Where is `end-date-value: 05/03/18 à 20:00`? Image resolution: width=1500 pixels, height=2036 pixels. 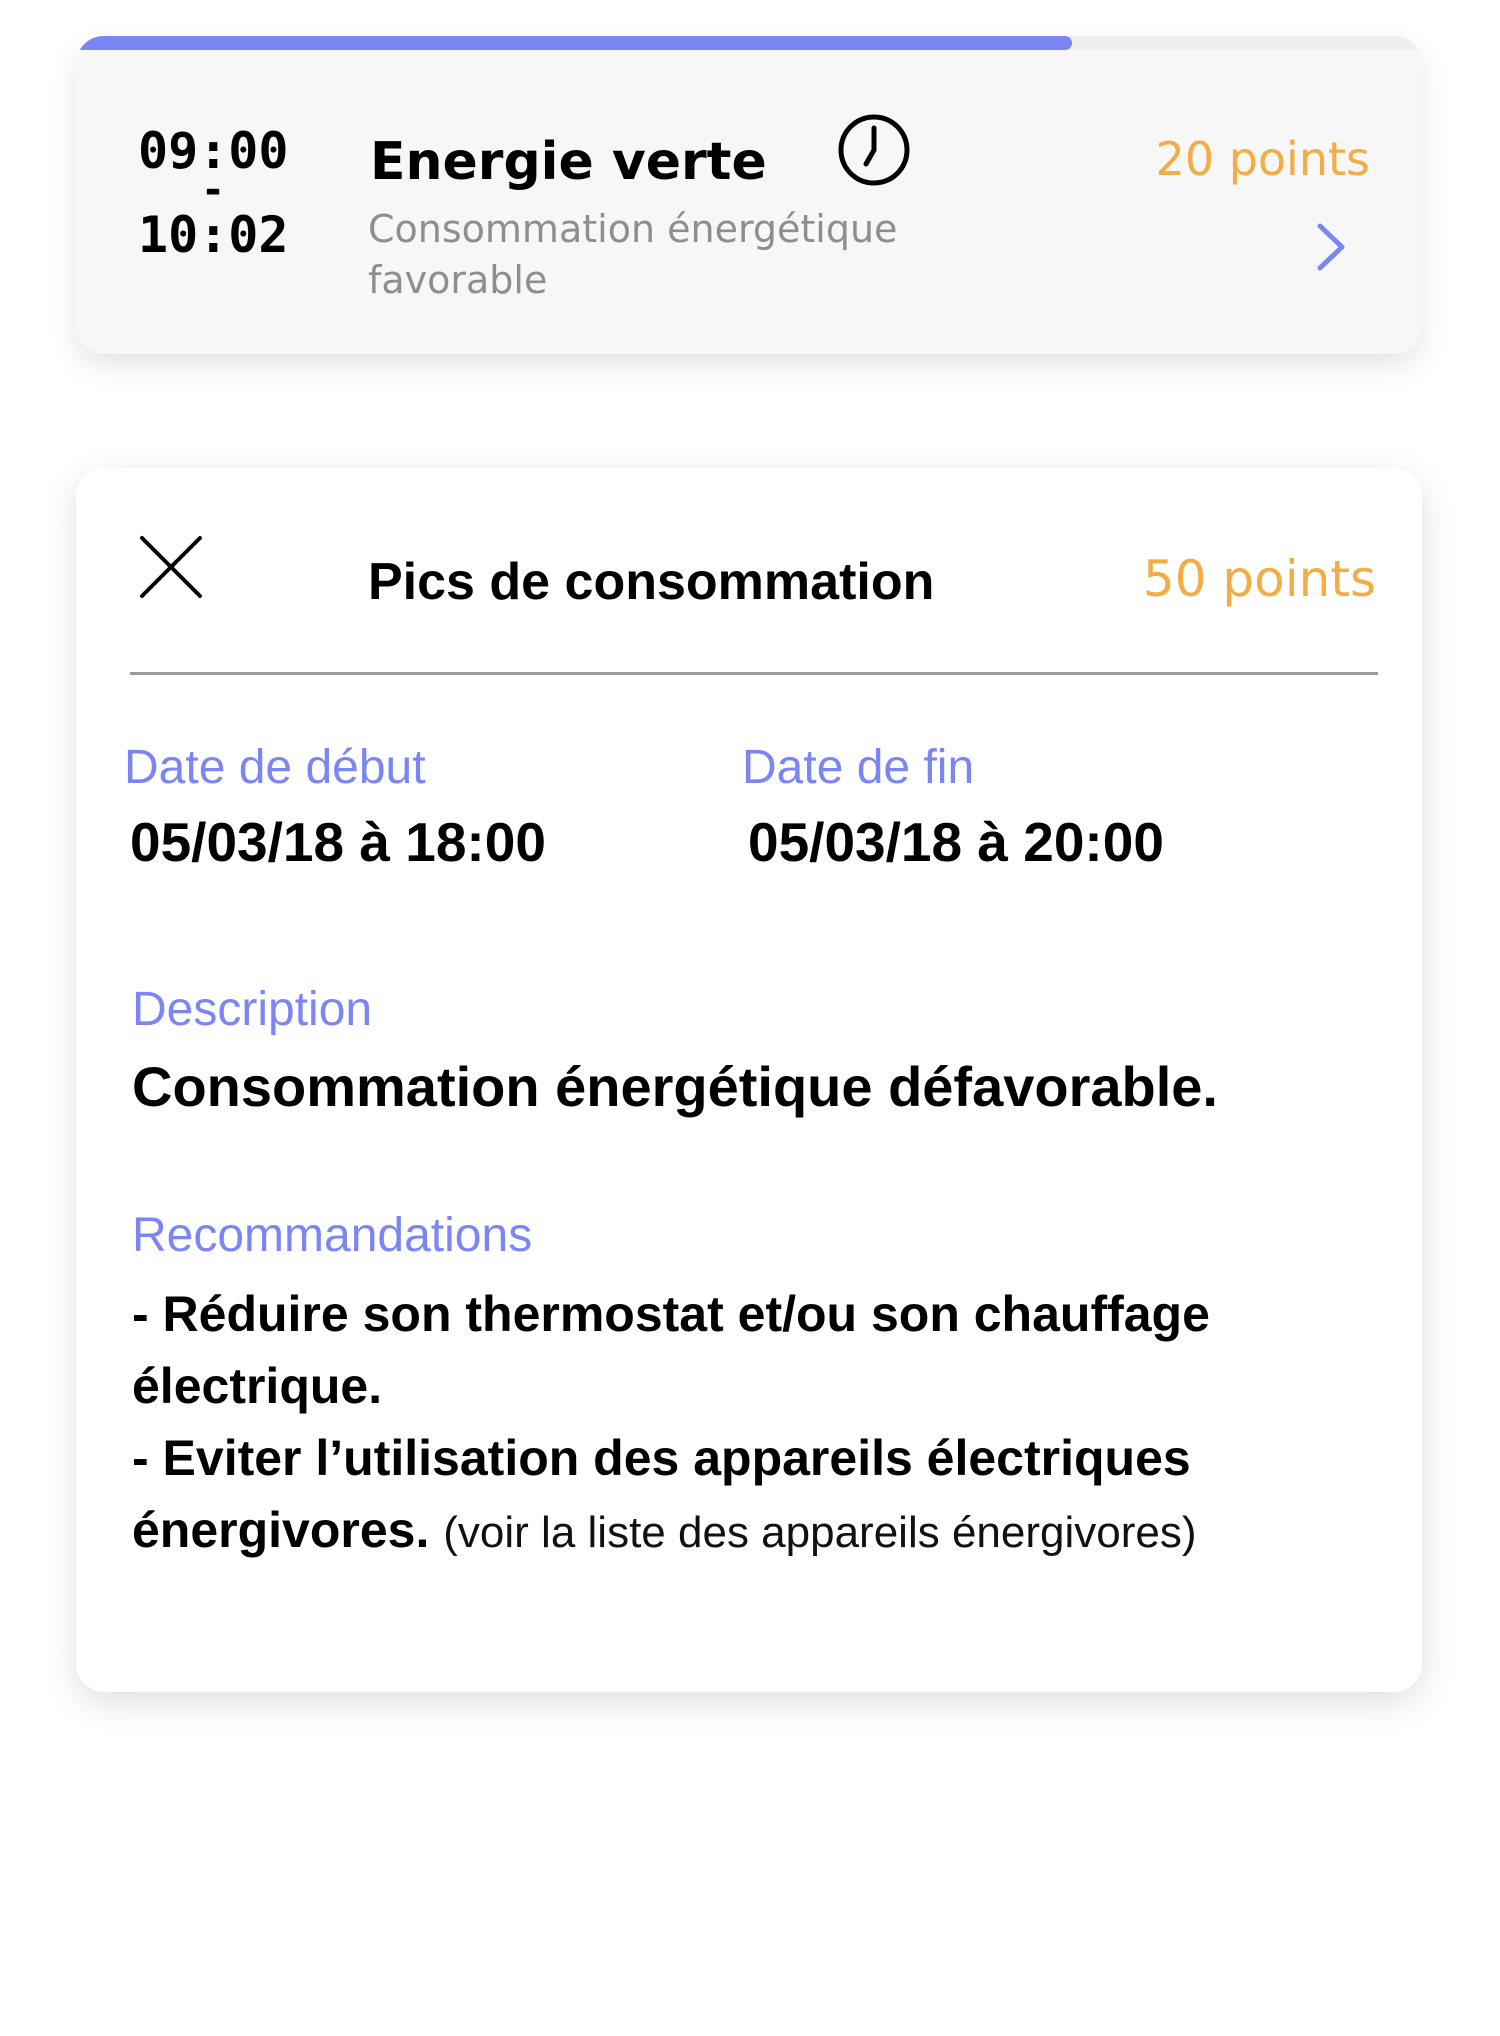 end-date-value: 05/03/18 à 20:00 is located at coordinates (956, 842).